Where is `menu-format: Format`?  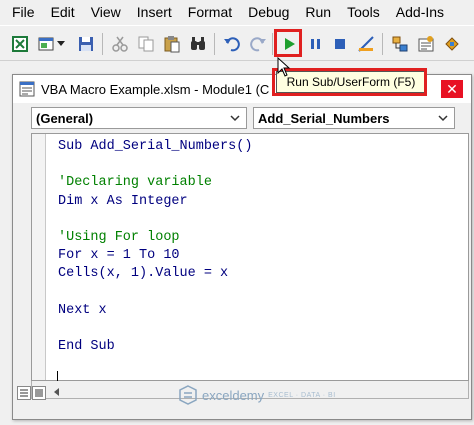 menu-format: Format is located at coordinates (210, 12).